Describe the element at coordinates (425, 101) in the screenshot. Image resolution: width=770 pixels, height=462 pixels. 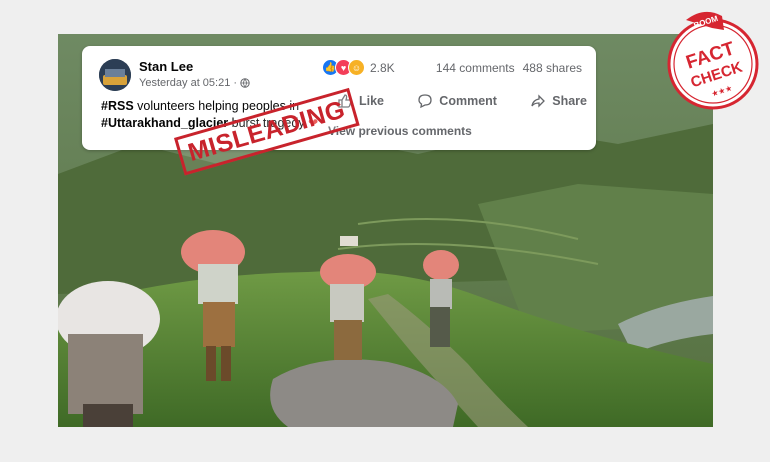
I see `comment-icon` at that location.